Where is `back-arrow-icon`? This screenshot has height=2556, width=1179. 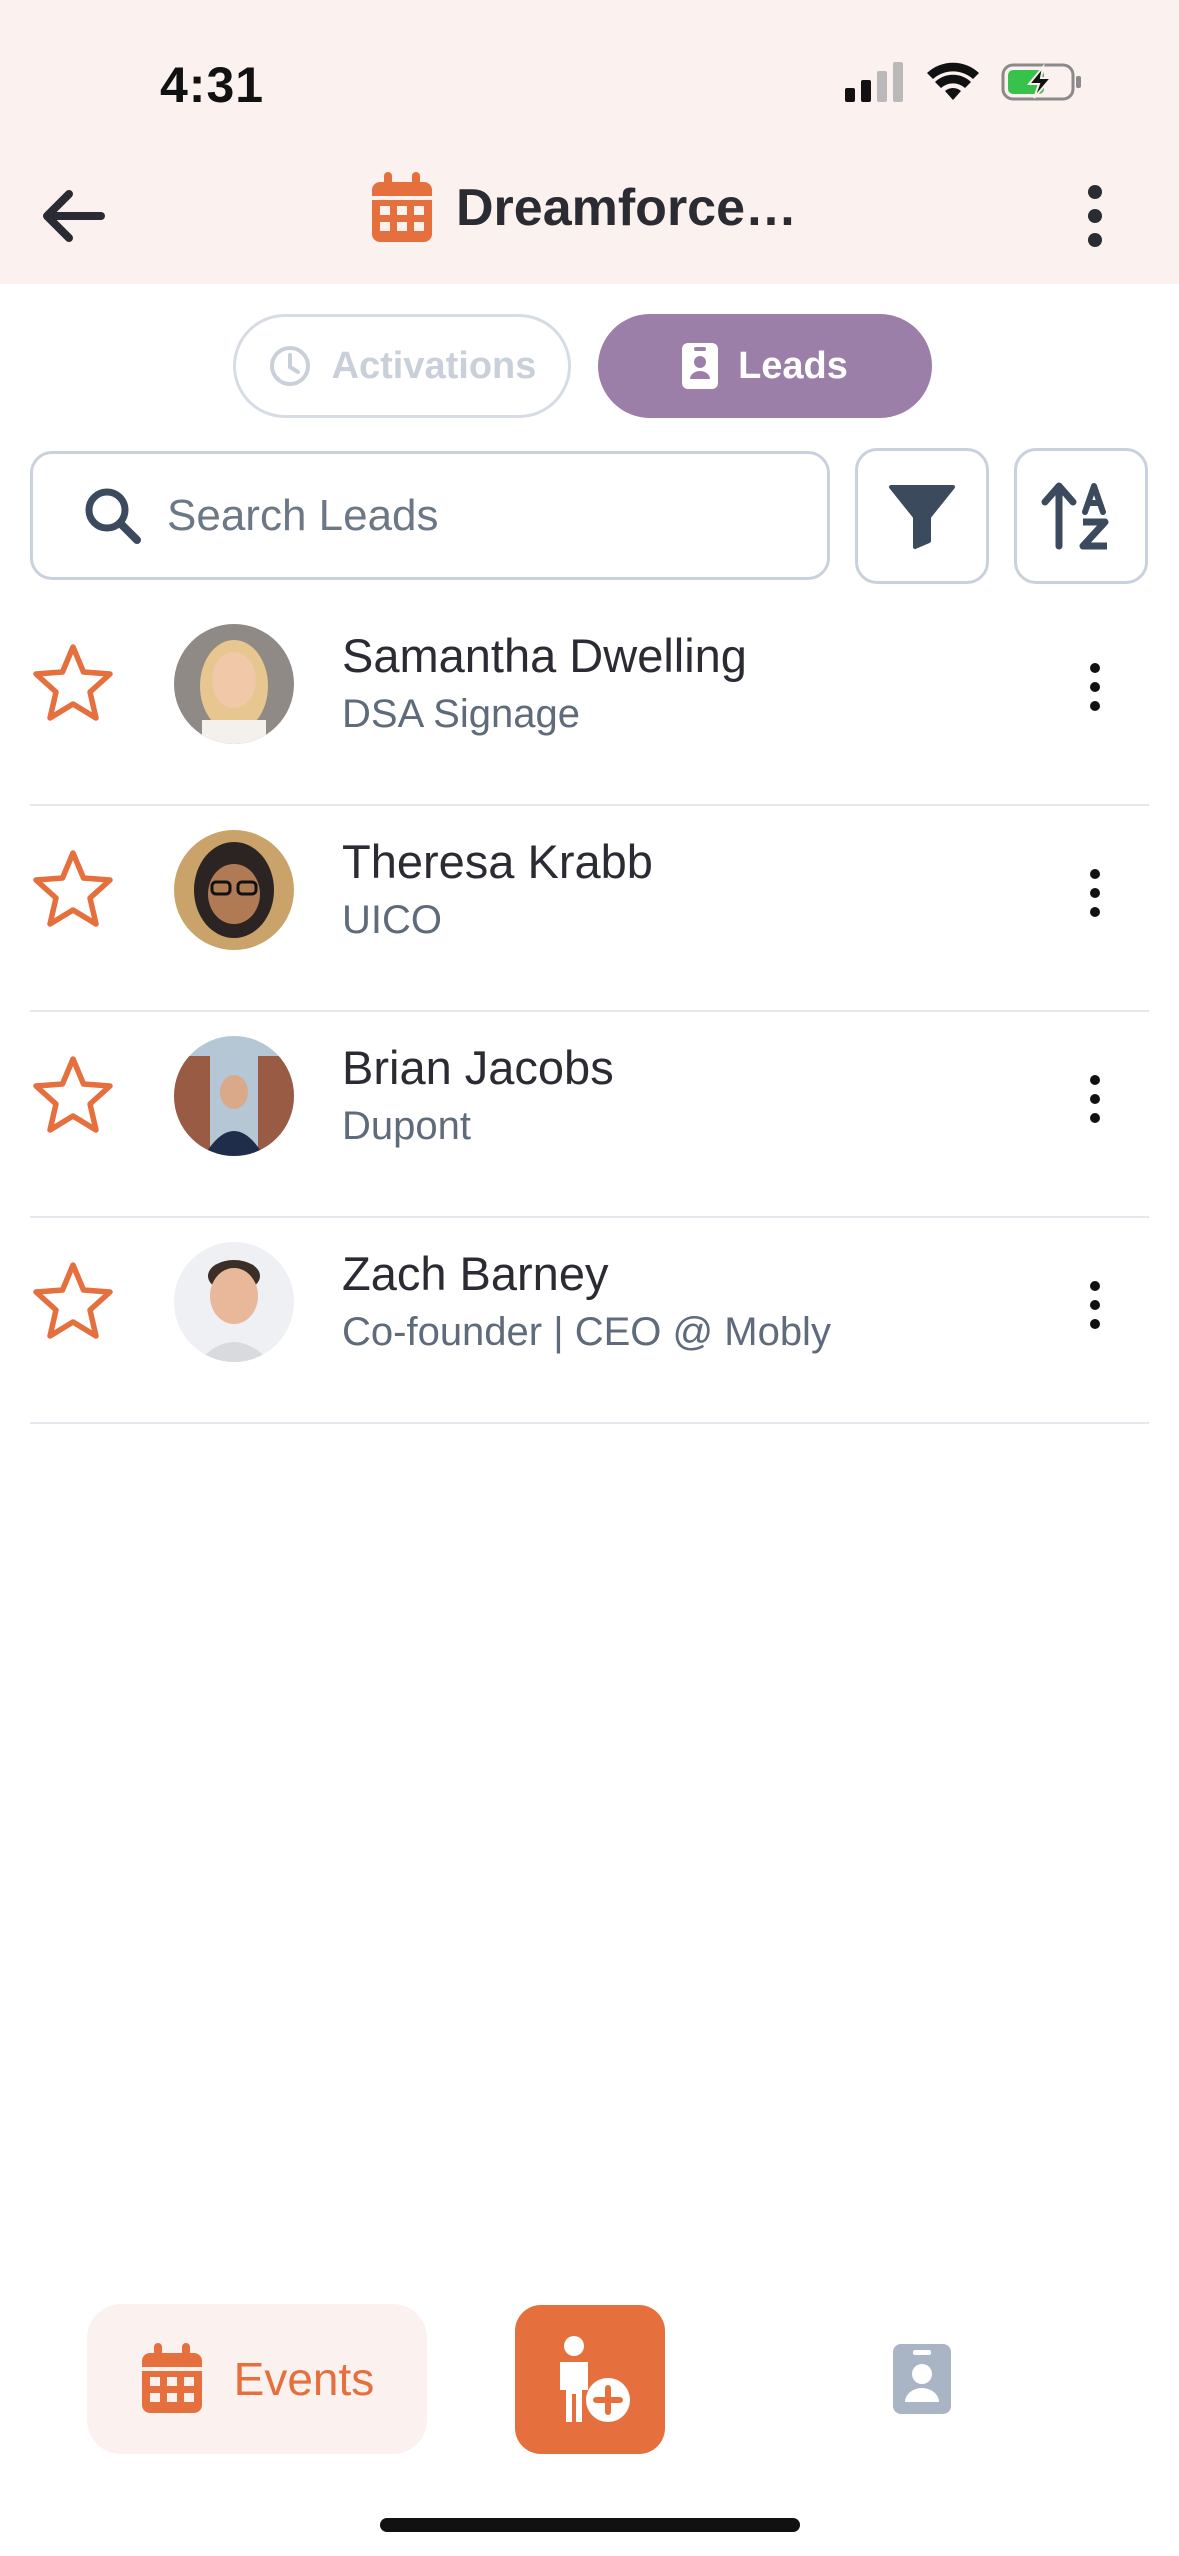
back-arrow-icon is located at coordinates (74, 216).